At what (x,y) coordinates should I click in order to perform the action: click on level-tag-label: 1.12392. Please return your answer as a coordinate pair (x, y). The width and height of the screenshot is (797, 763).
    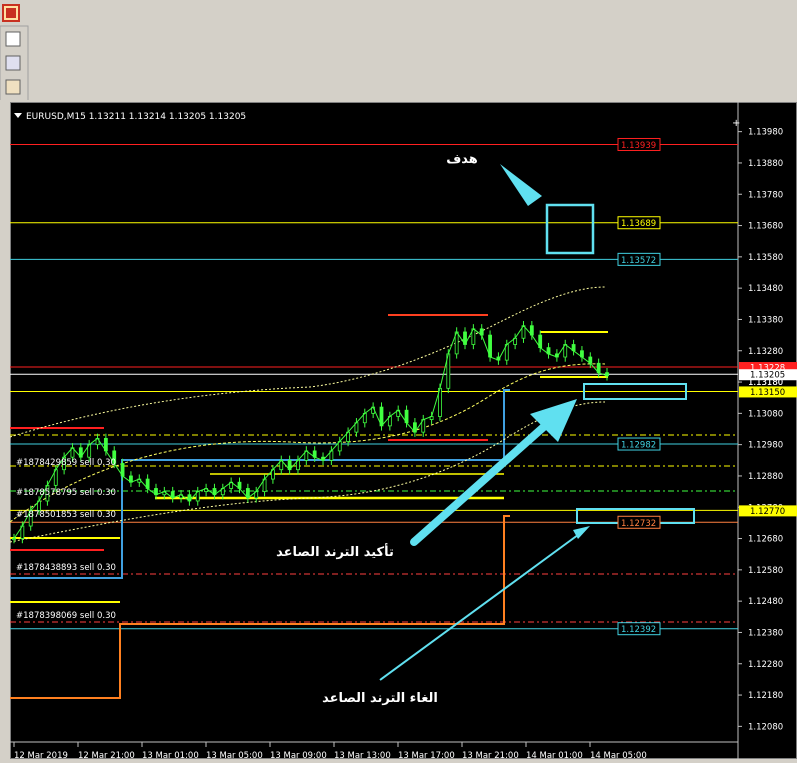
    Looking at the image, I should click on (638, 630).